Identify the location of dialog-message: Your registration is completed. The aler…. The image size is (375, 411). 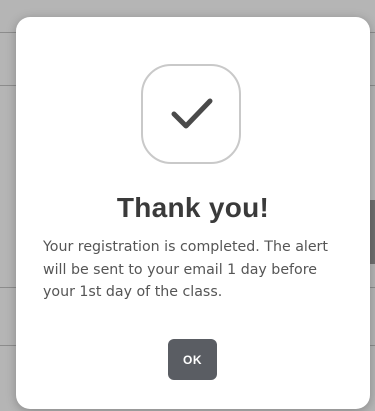
(185, 269).